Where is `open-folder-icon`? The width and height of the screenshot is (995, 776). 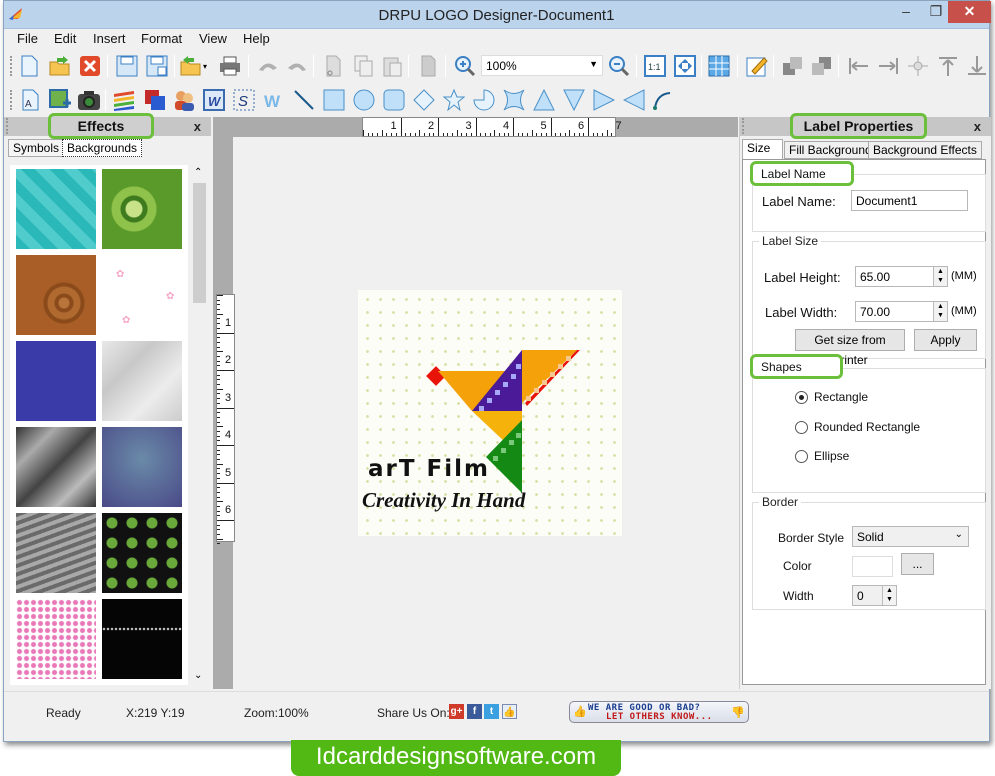 open-folder-icon is located at coordinates (60, 66).